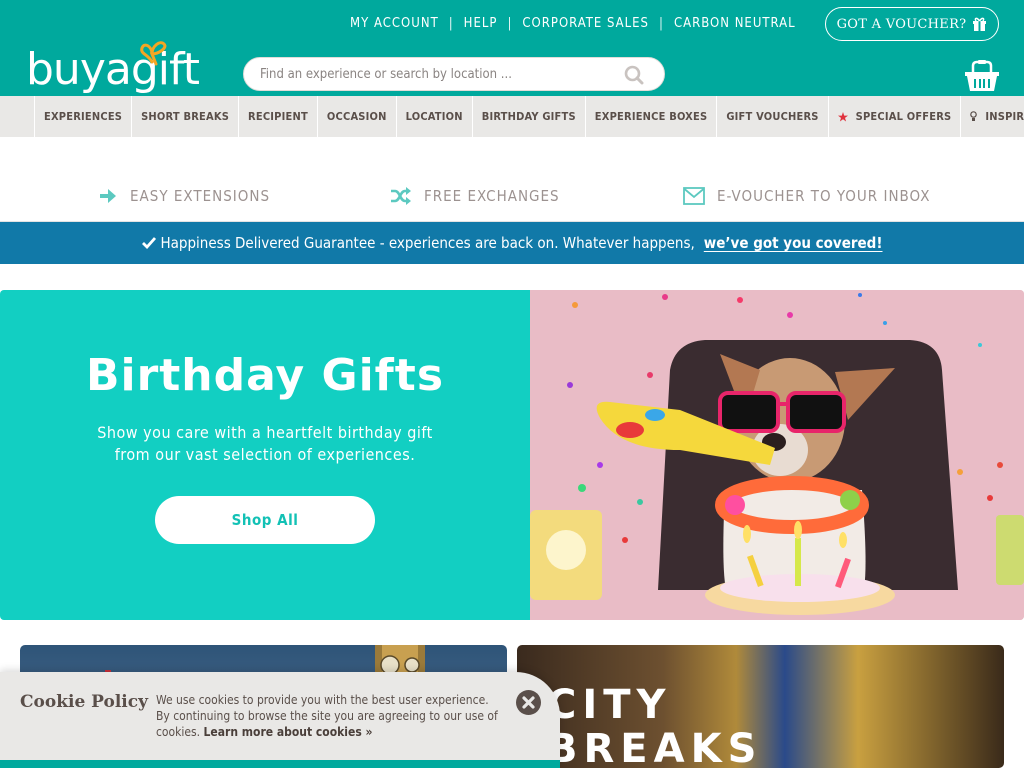 The height and width of the screenshot is (768, 1024). I want to click on search-input, so click(430, 74).